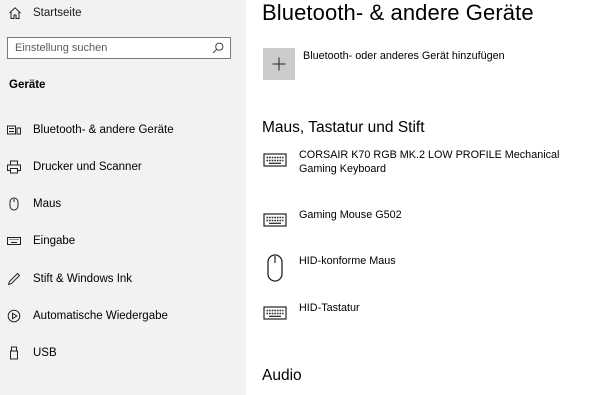 The image size is (590, 395). Describe the element at coordinates (14, 167) in the screenshot. I see `printer-icon` at that location.